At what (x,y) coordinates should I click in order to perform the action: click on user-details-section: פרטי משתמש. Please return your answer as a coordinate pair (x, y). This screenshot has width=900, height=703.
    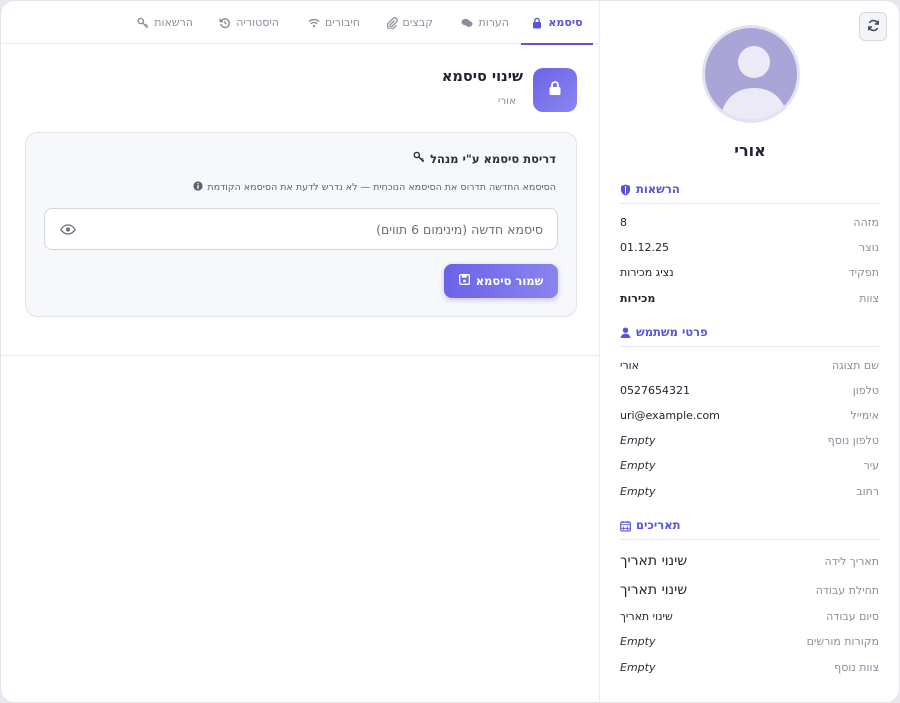
    Looking at the image, I should click on (749, 336).